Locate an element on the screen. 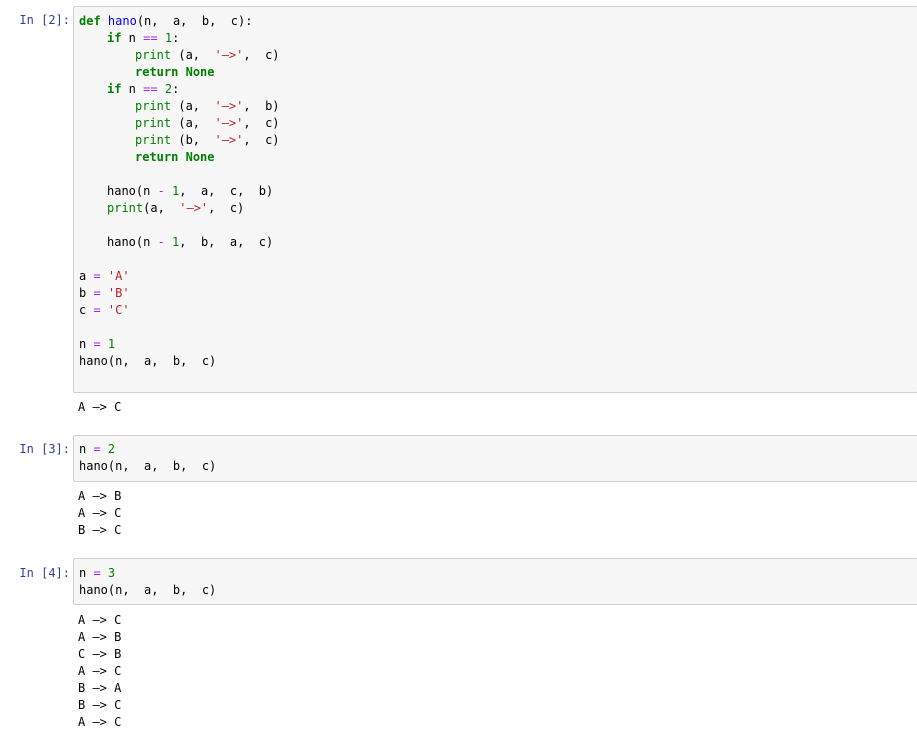 This screenshot has height=734, width=917. output-area: A —> C is located at coordinates (99, 407).